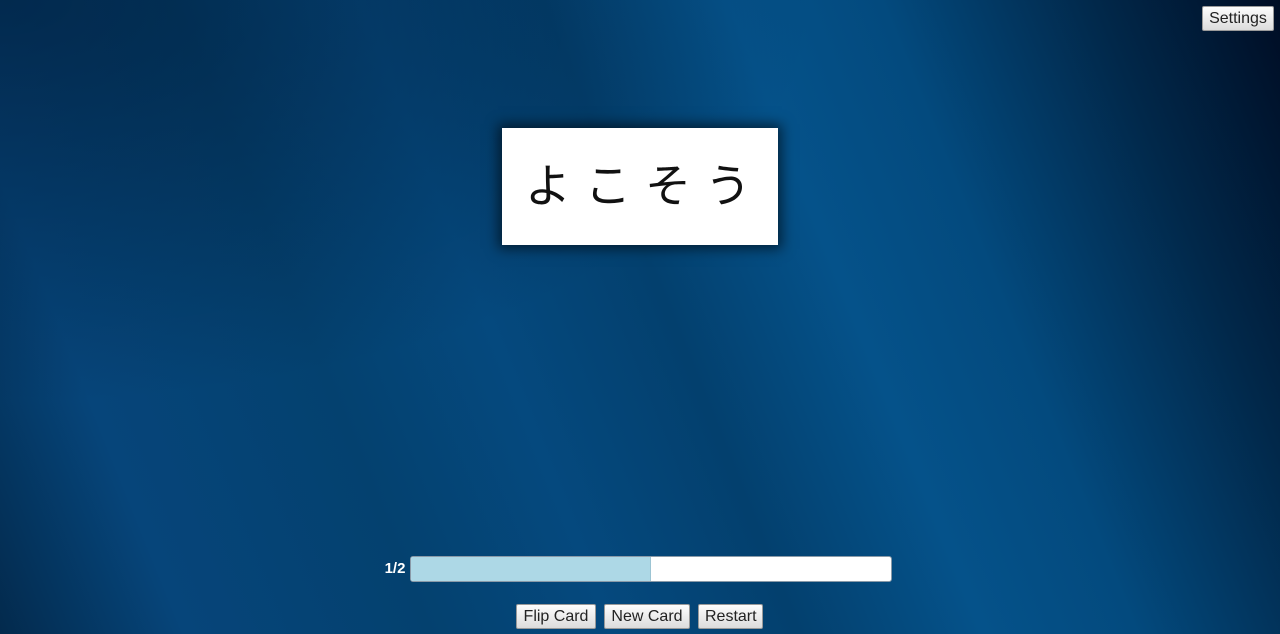  What do you see at coordinates (645, 186) in the screenshot?
I see `card-text: よこそう` at bounding box center [645, 186].